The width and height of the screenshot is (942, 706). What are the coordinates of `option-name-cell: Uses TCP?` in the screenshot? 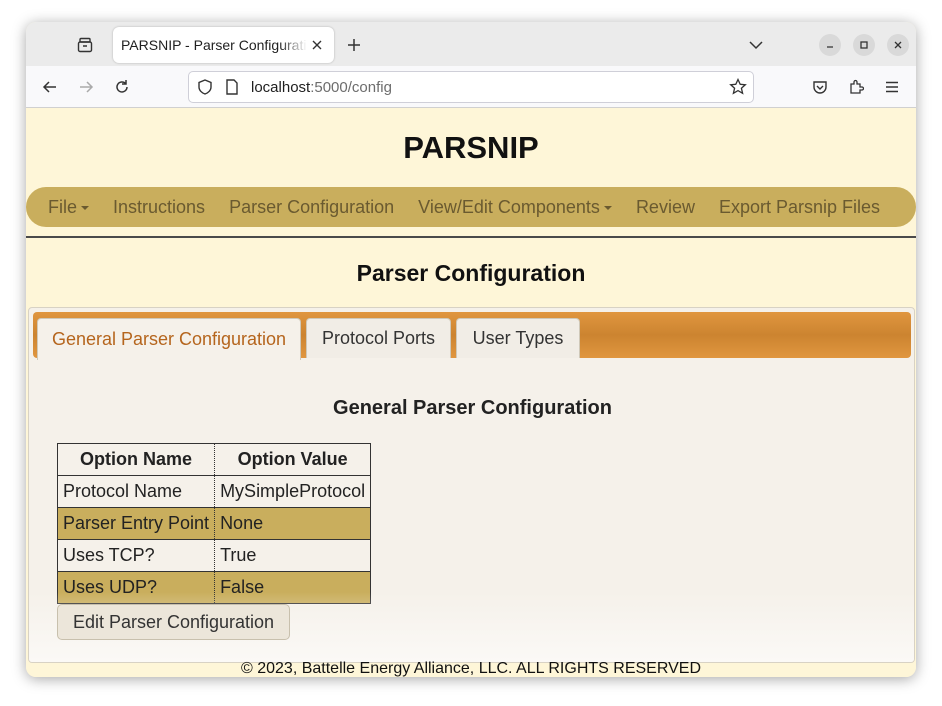 It's located at (136, 555).